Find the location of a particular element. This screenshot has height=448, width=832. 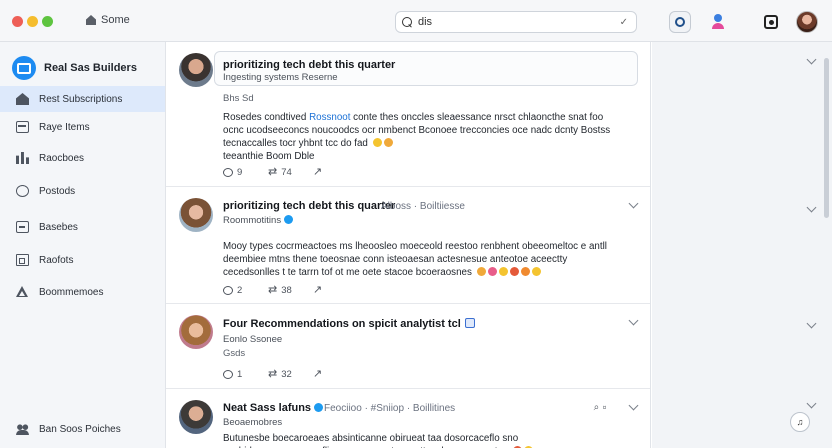

repost-button: ⇄ 32 is located at coordinates (290, 375).